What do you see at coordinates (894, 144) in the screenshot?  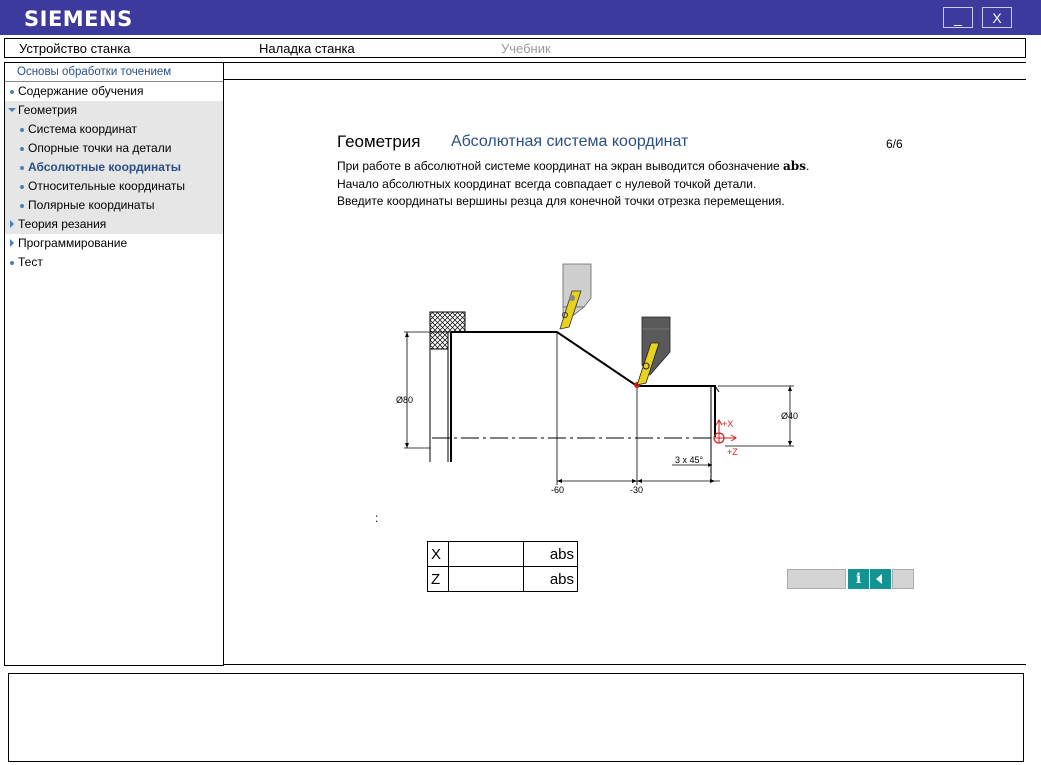 I see `page-indicator: 6/6` at bounding box center [894, 144].